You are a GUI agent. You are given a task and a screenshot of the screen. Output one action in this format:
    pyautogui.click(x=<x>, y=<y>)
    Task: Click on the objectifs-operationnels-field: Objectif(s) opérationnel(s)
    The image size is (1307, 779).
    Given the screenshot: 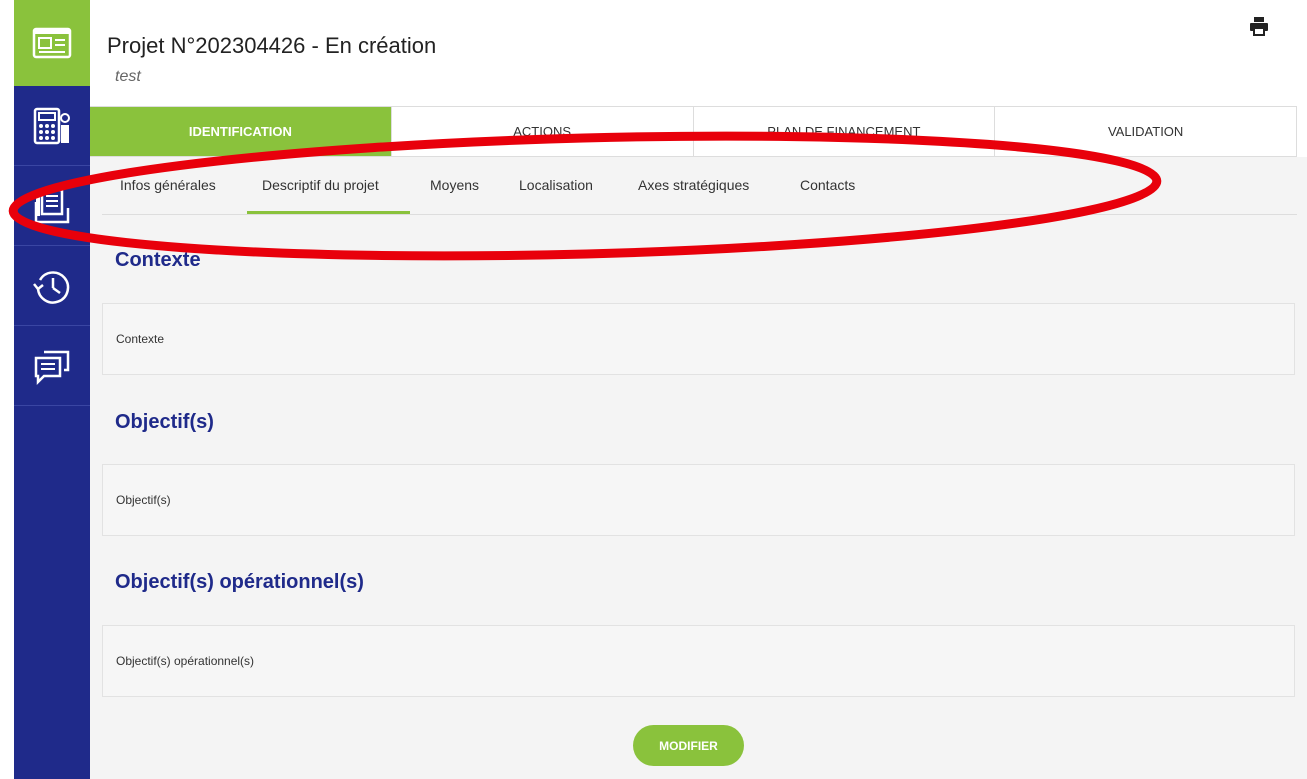 What is the action you would take?
    pyautogui.click(x=698, y=661)
    